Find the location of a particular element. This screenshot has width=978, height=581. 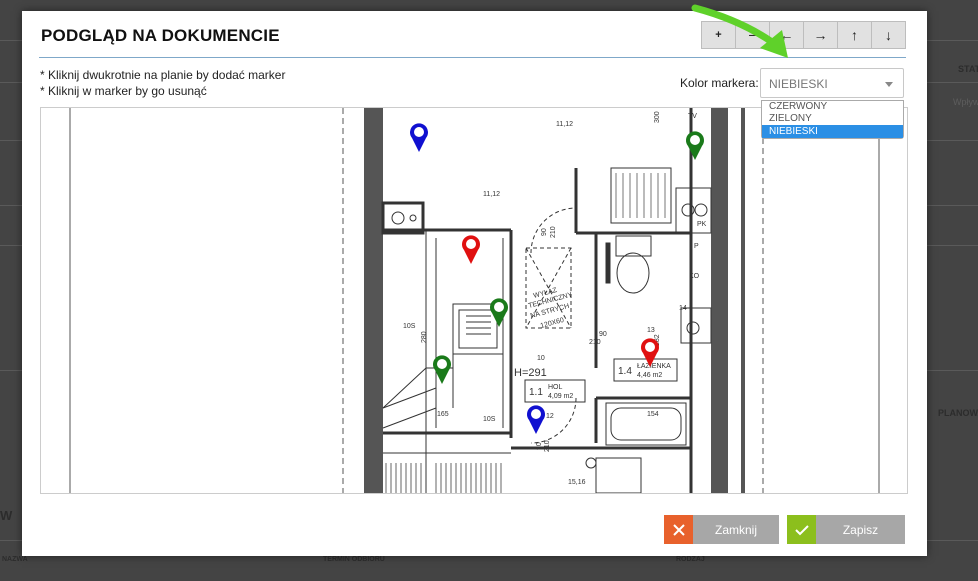

close-button-label: Zamknij is located at coordinates (736, 529).